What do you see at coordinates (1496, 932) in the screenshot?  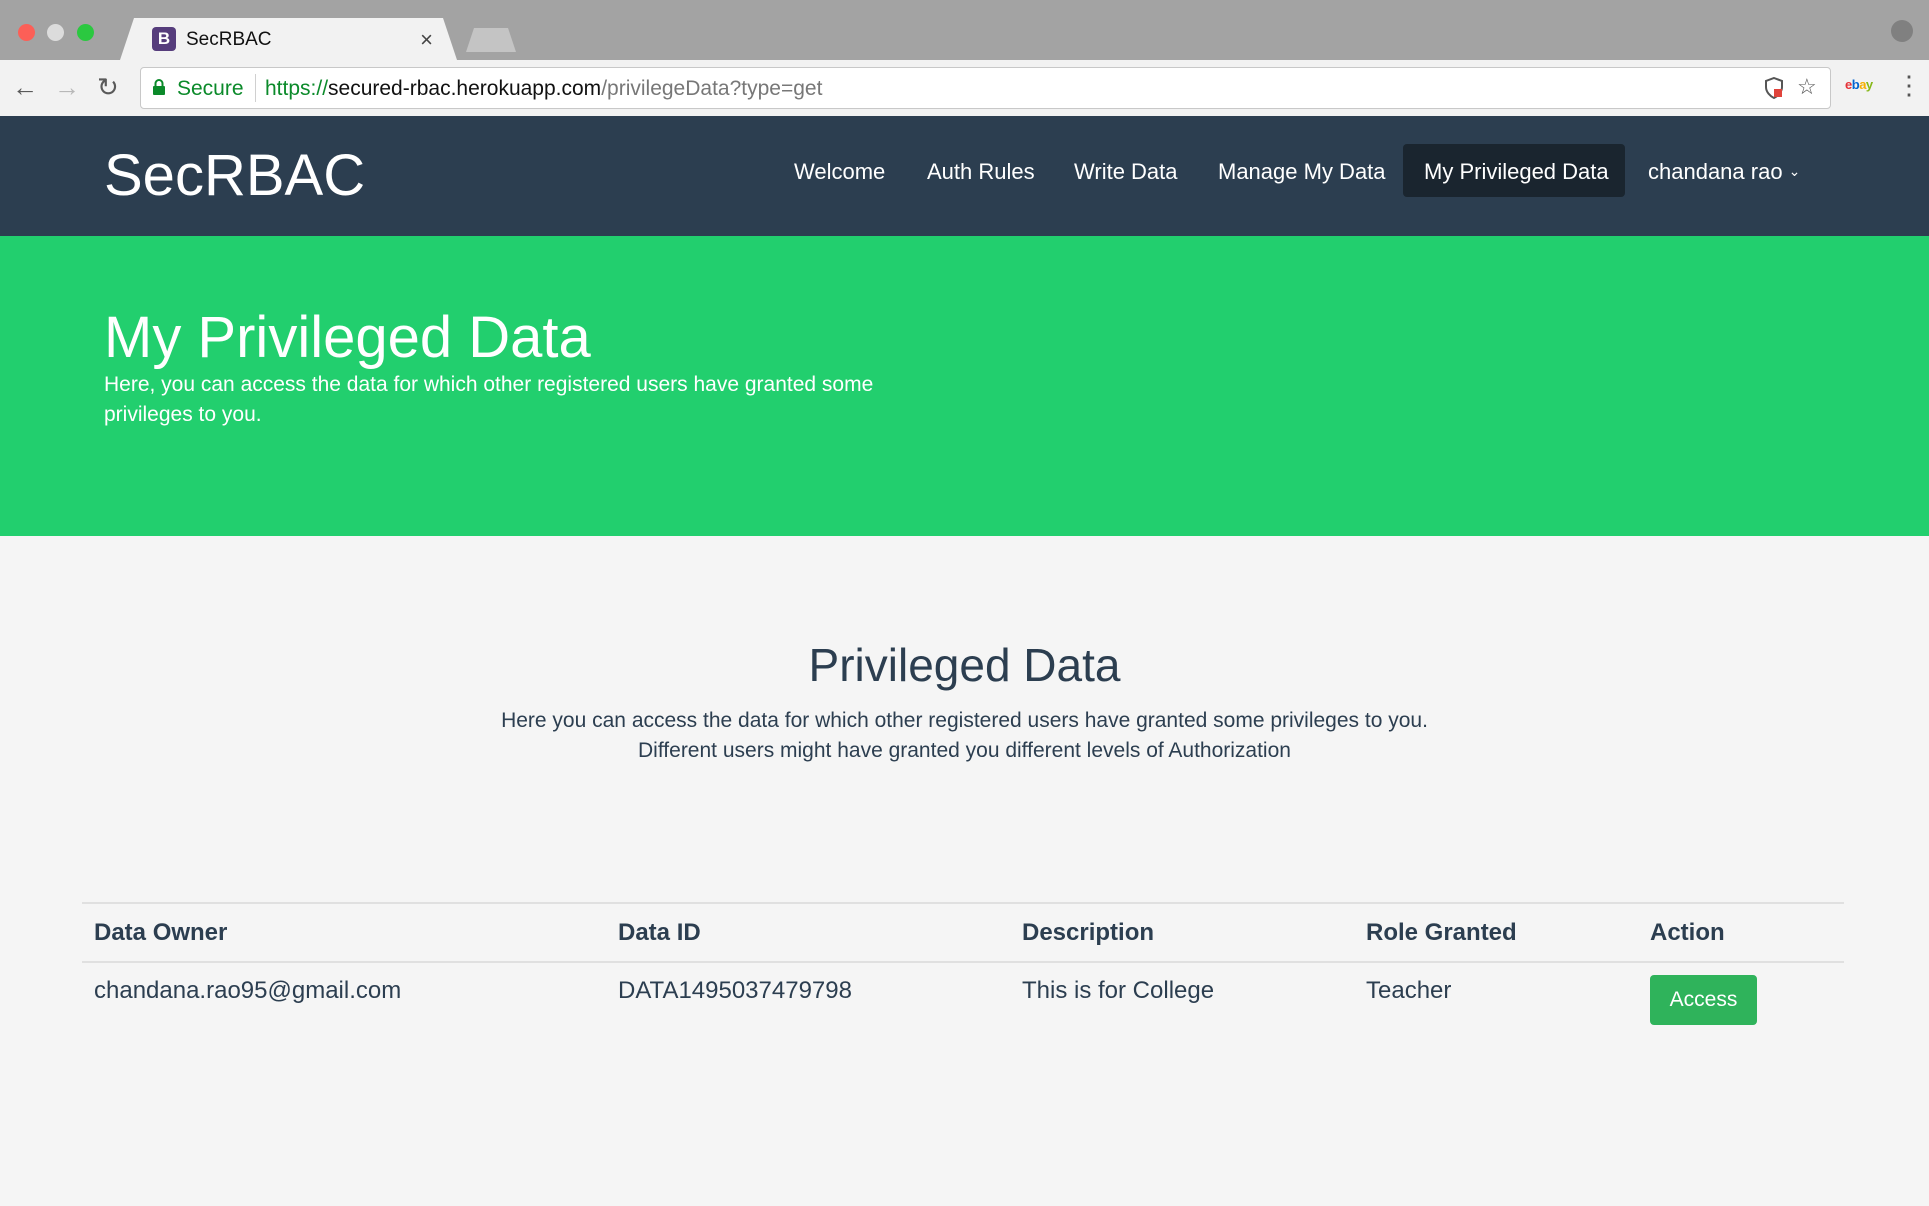 I see `column-header-role-granted: Role Granted` at bounding box center [1496, 932].